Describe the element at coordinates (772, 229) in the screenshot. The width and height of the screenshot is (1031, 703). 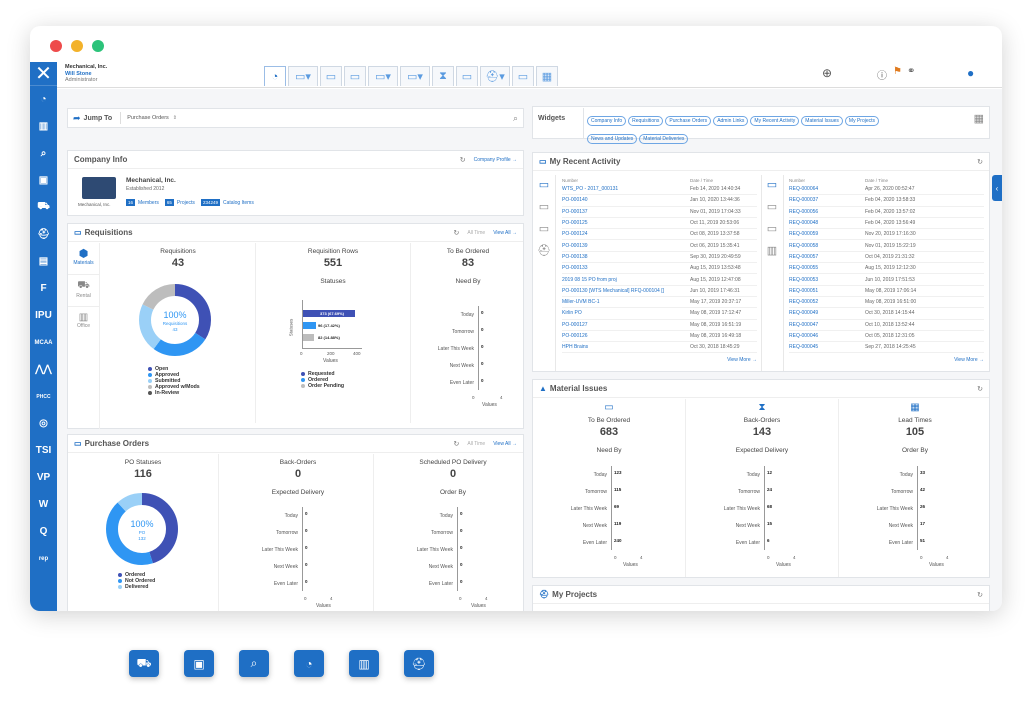
I see `delivery-filter-icon: ▭` at that location.